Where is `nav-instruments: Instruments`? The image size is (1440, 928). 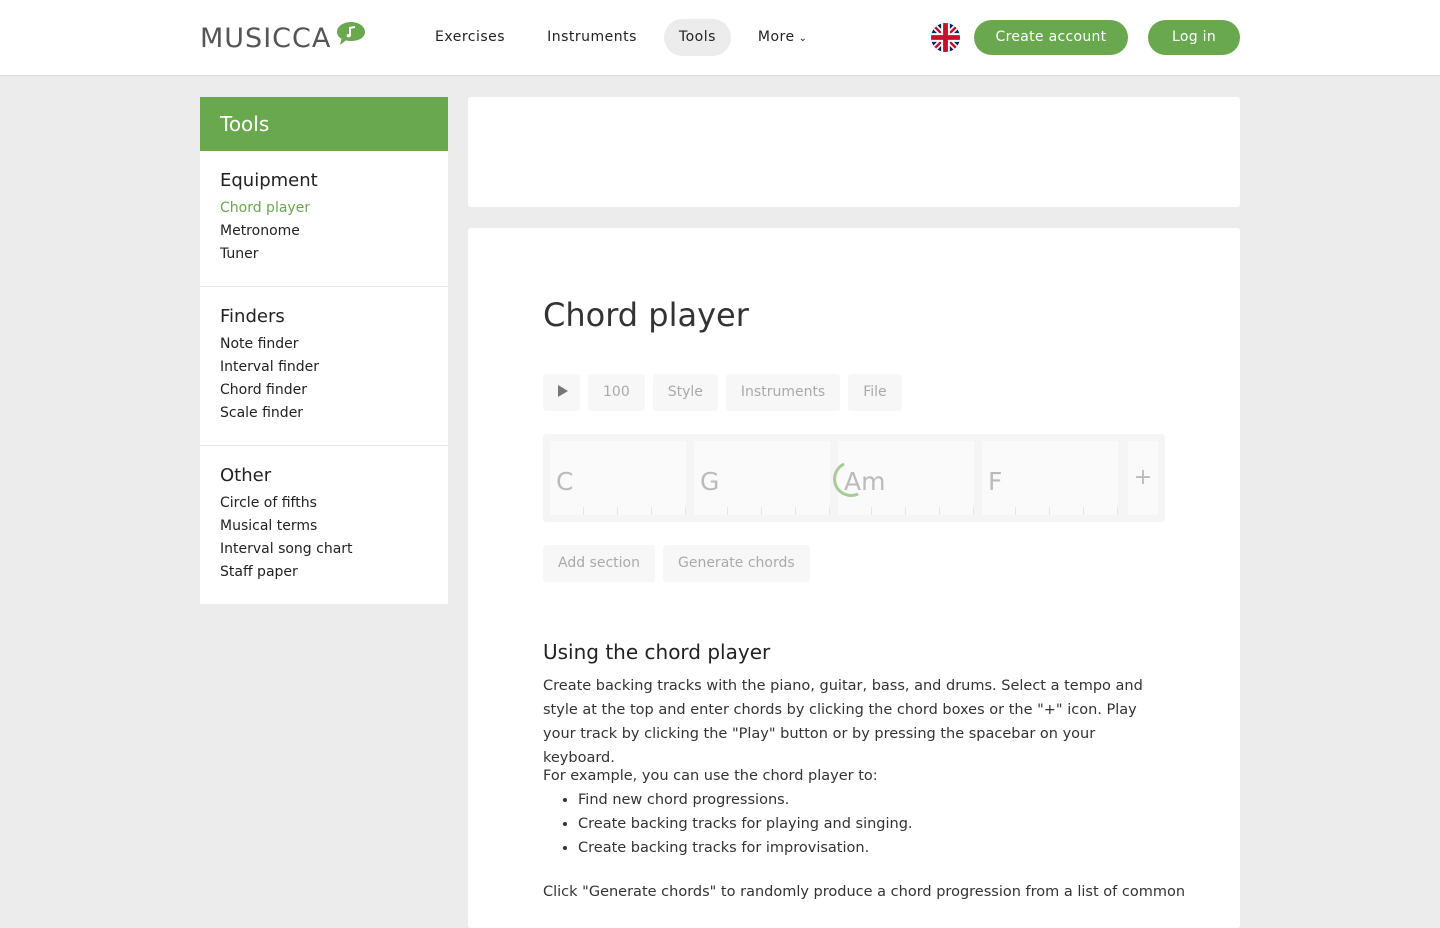 nav-instruments: Instruments is located at coordinates (592, 37).